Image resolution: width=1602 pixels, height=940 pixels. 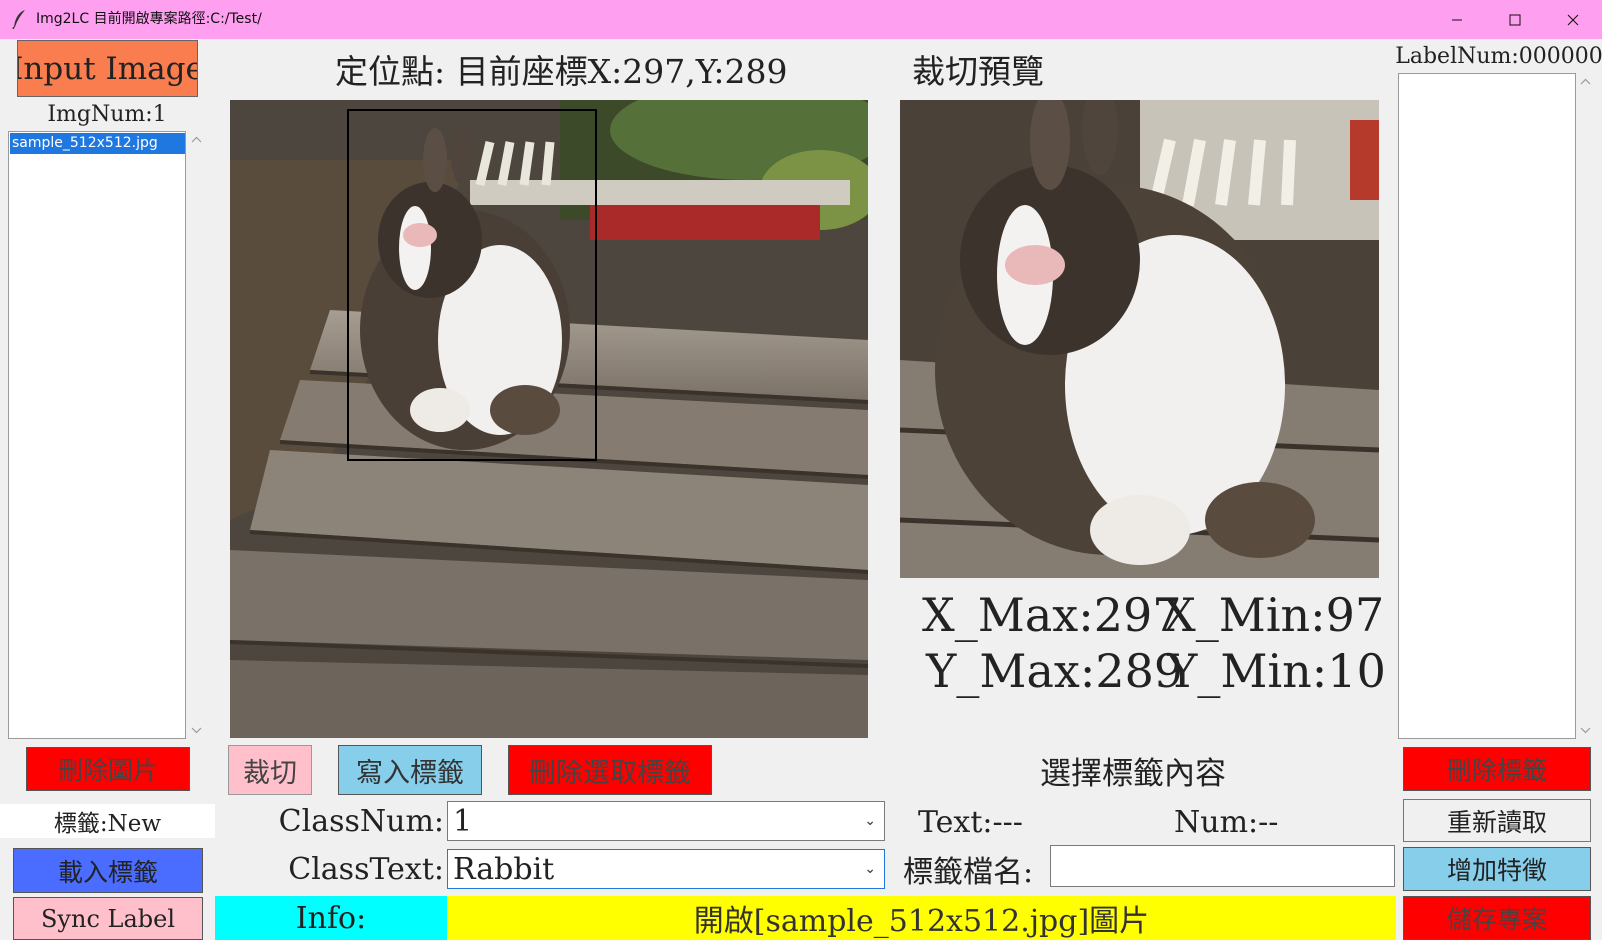 I want to click on label-list, so click(x=1487, y=406).